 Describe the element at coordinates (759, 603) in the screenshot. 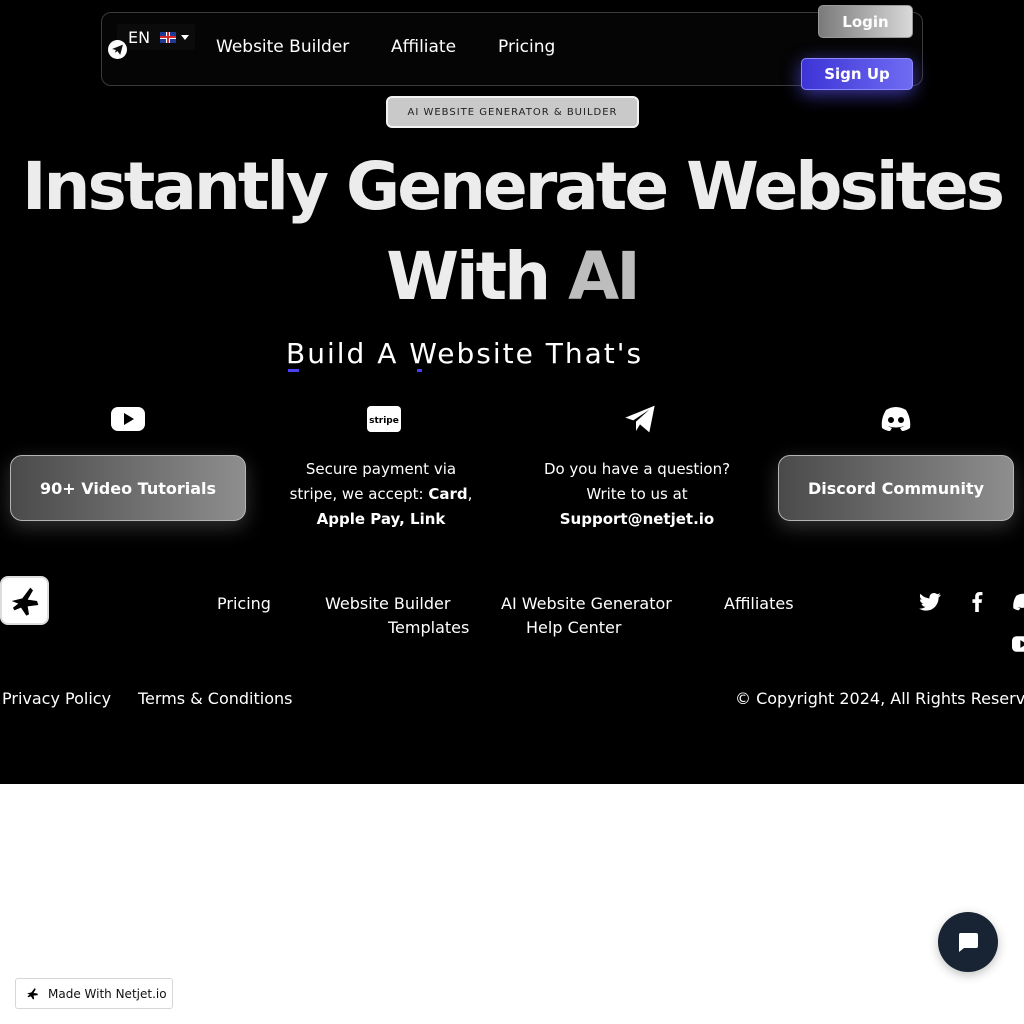

I see `footer-link-affiliates: Affiliates` at that location.